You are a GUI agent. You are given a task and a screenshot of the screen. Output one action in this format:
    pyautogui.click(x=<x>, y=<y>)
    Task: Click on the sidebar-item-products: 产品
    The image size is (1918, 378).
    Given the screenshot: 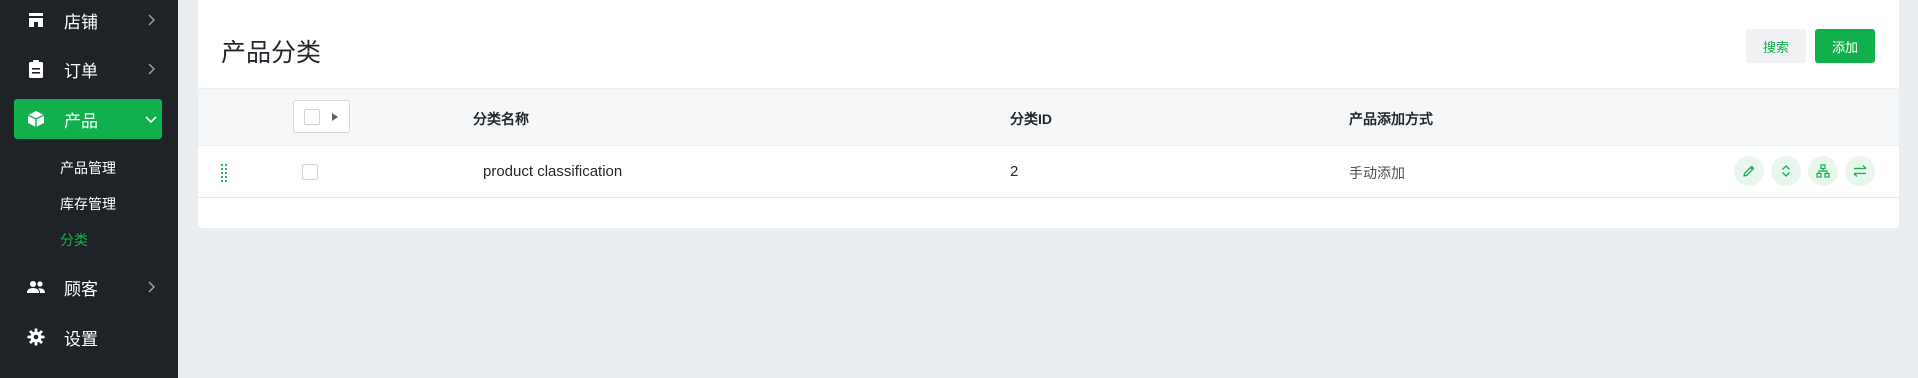 What is the action you would take?
    pyautogui.click(x=88, y=119)
    